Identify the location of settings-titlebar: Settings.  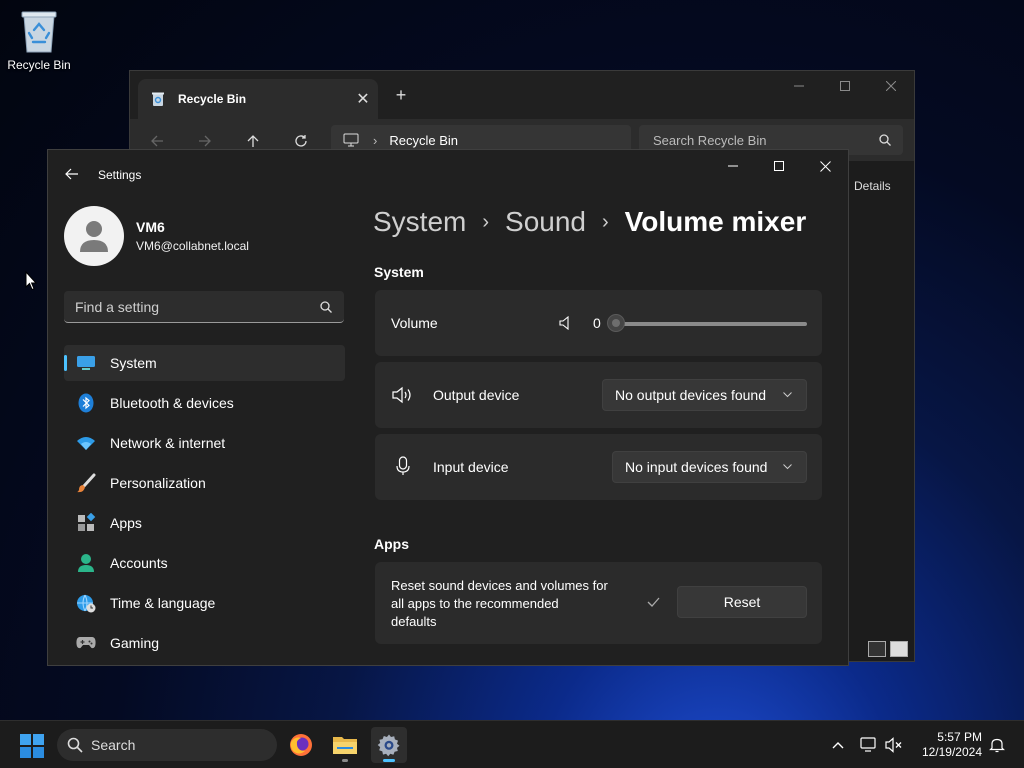
(448, 174).